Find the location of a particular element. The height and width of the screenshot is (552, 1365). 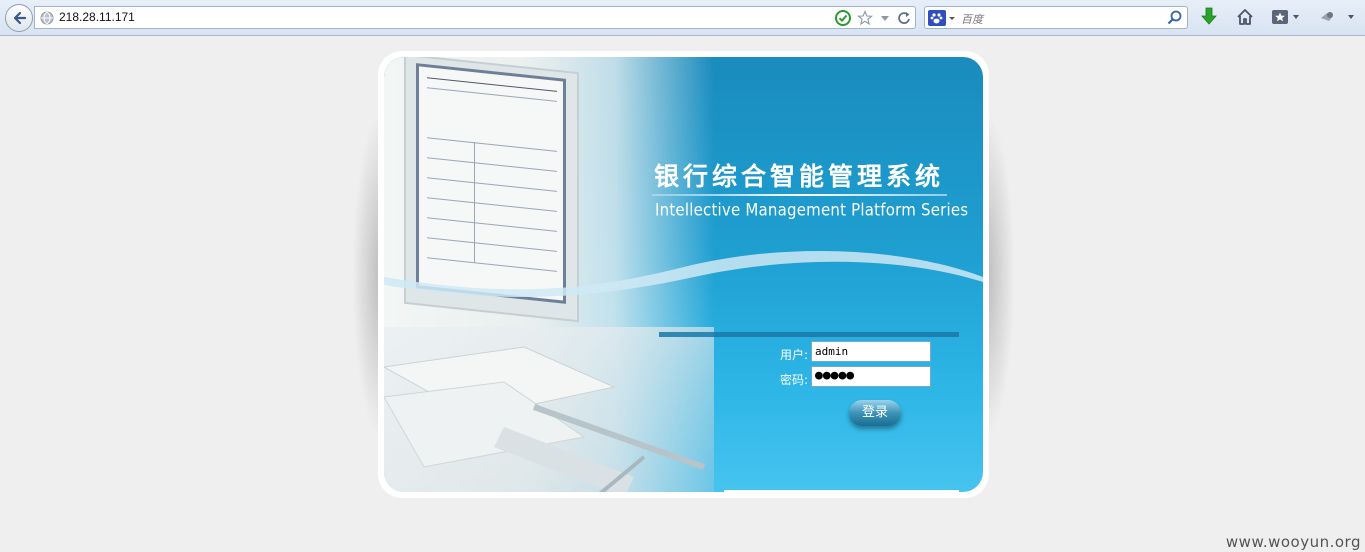

username-input: admin is located at coordinates (871, 351).